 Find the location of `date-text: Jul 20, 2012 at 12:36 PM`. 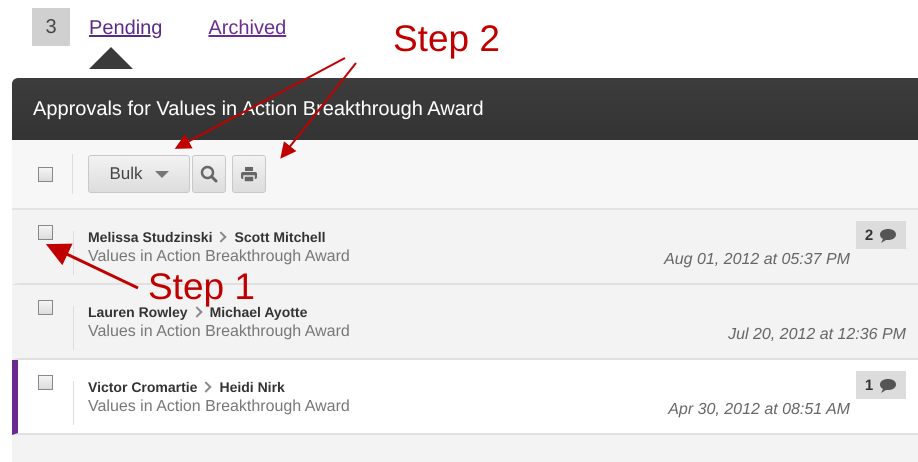

date-text: Jul 20, 2012 at 12:36 PM is located at coordinates (817, 335).